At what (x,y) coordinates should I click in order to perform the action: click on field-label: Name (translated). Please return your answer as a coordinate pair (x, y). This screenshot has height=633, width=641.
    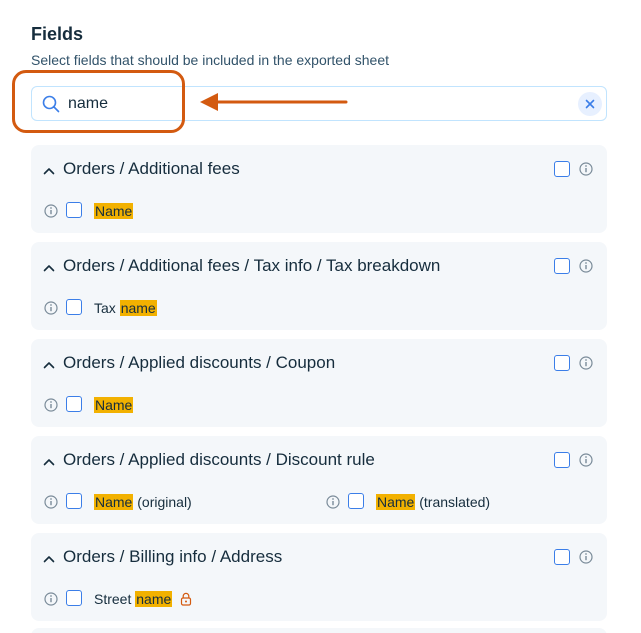
    Looking at the image, I should click on (433, 502).